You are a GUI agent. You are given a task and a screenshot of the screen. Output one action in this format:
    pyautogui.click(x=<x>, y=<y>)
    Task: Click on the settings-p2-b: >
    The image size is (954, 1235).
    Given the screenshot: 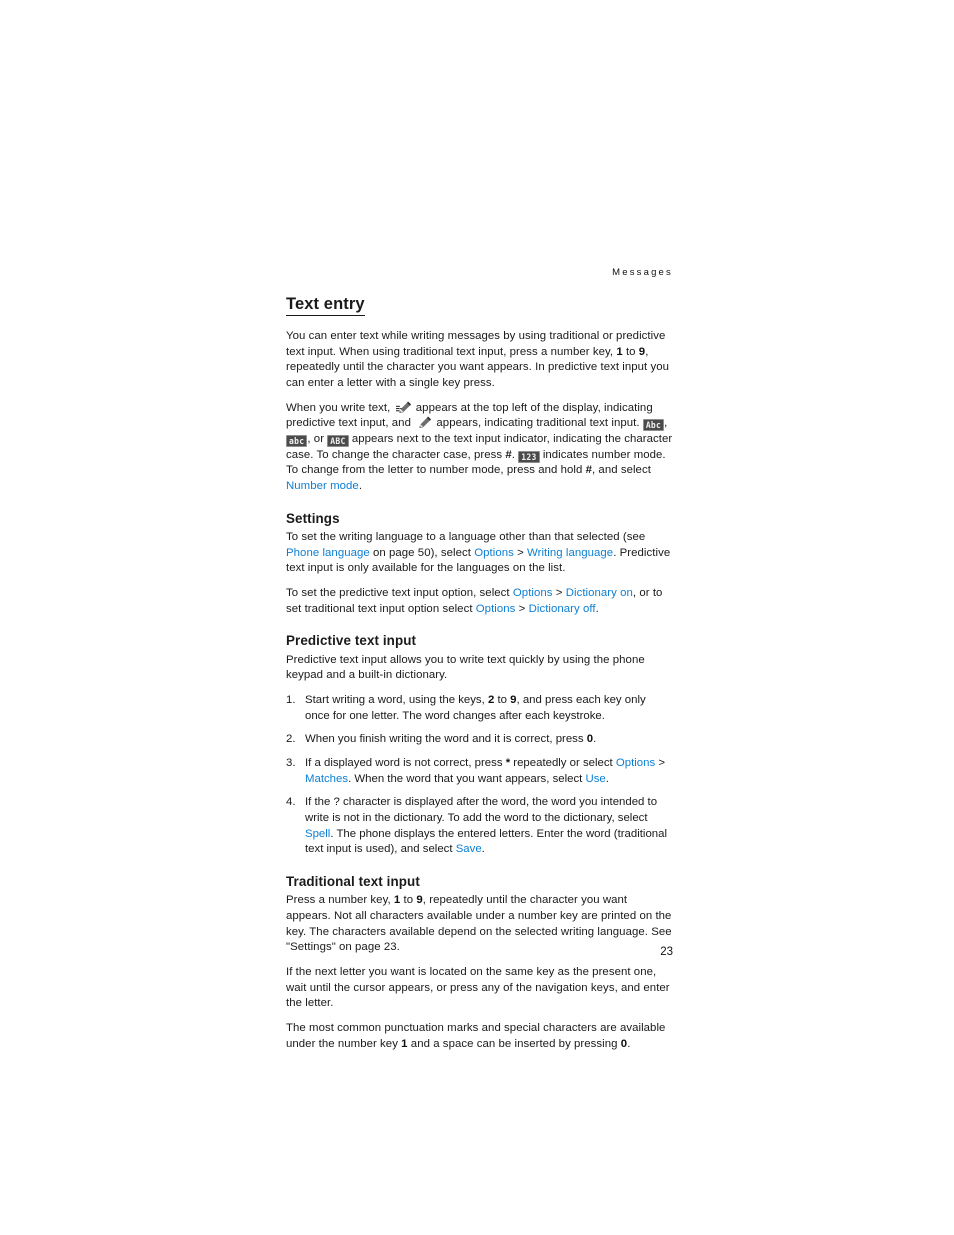 What is the action you would take?
    pyautogui.click(x=559, y=593)
    